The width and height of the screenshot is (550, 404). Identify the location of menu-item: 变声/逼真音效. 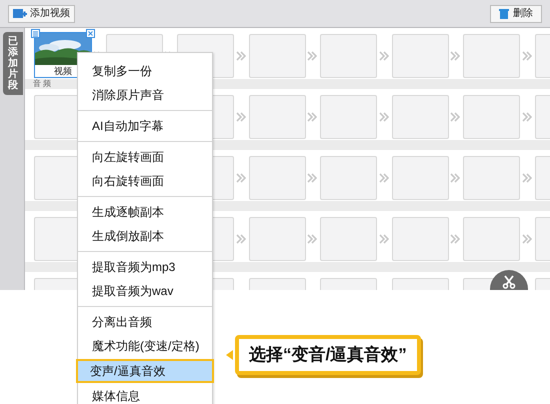
(145, 371).